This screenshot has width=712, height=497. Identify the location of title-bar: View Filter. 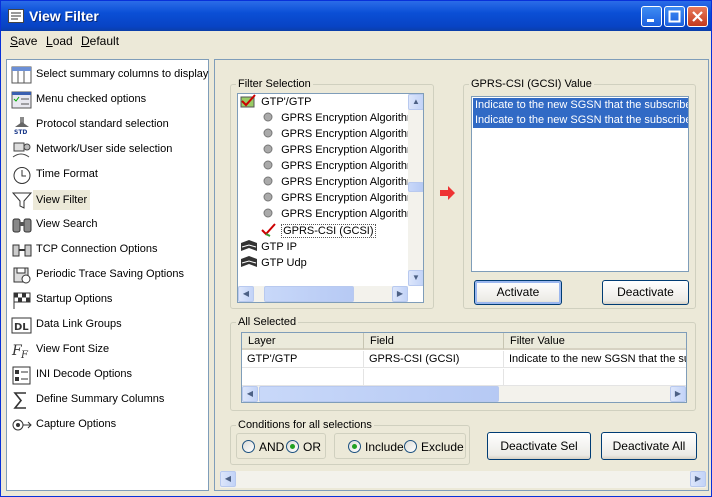
(356, 16).